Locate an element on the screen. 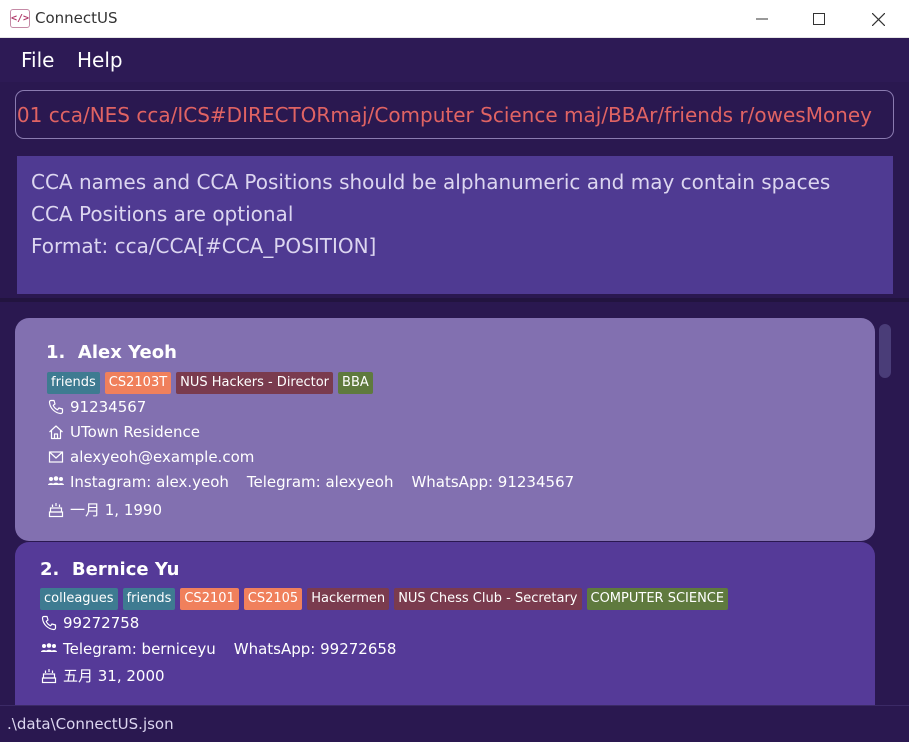 This screenshot has width=909, height=742. social-telegram: Telegram: alexyeoh is located at coordinates (320, 482).